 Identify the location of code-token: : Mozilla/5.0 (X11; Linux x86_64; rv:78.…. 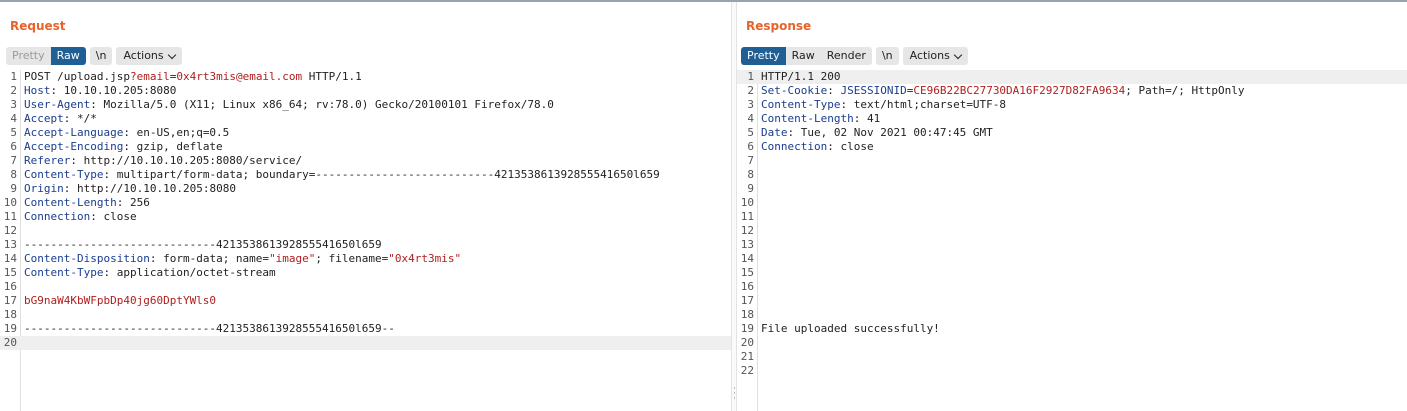
(322, 104).